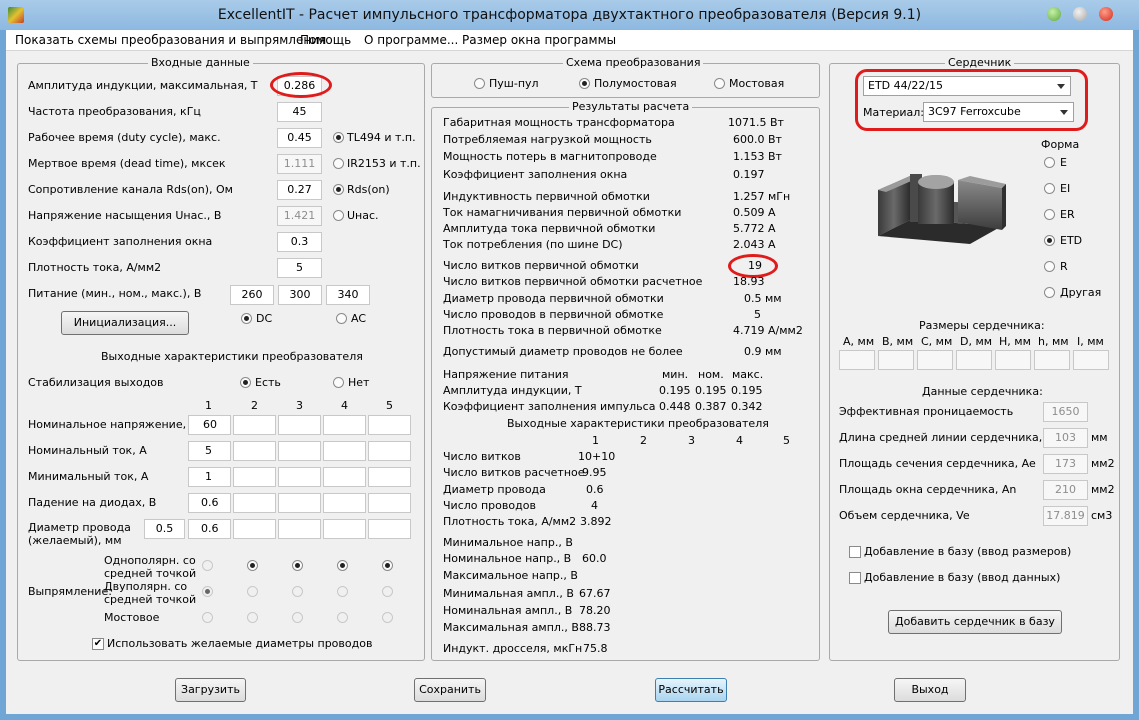 This screenshot has width=1139, height=720. Describe the element at coordinates (1065, 490) in the screenshot. I see `param-input: 210` at that location.